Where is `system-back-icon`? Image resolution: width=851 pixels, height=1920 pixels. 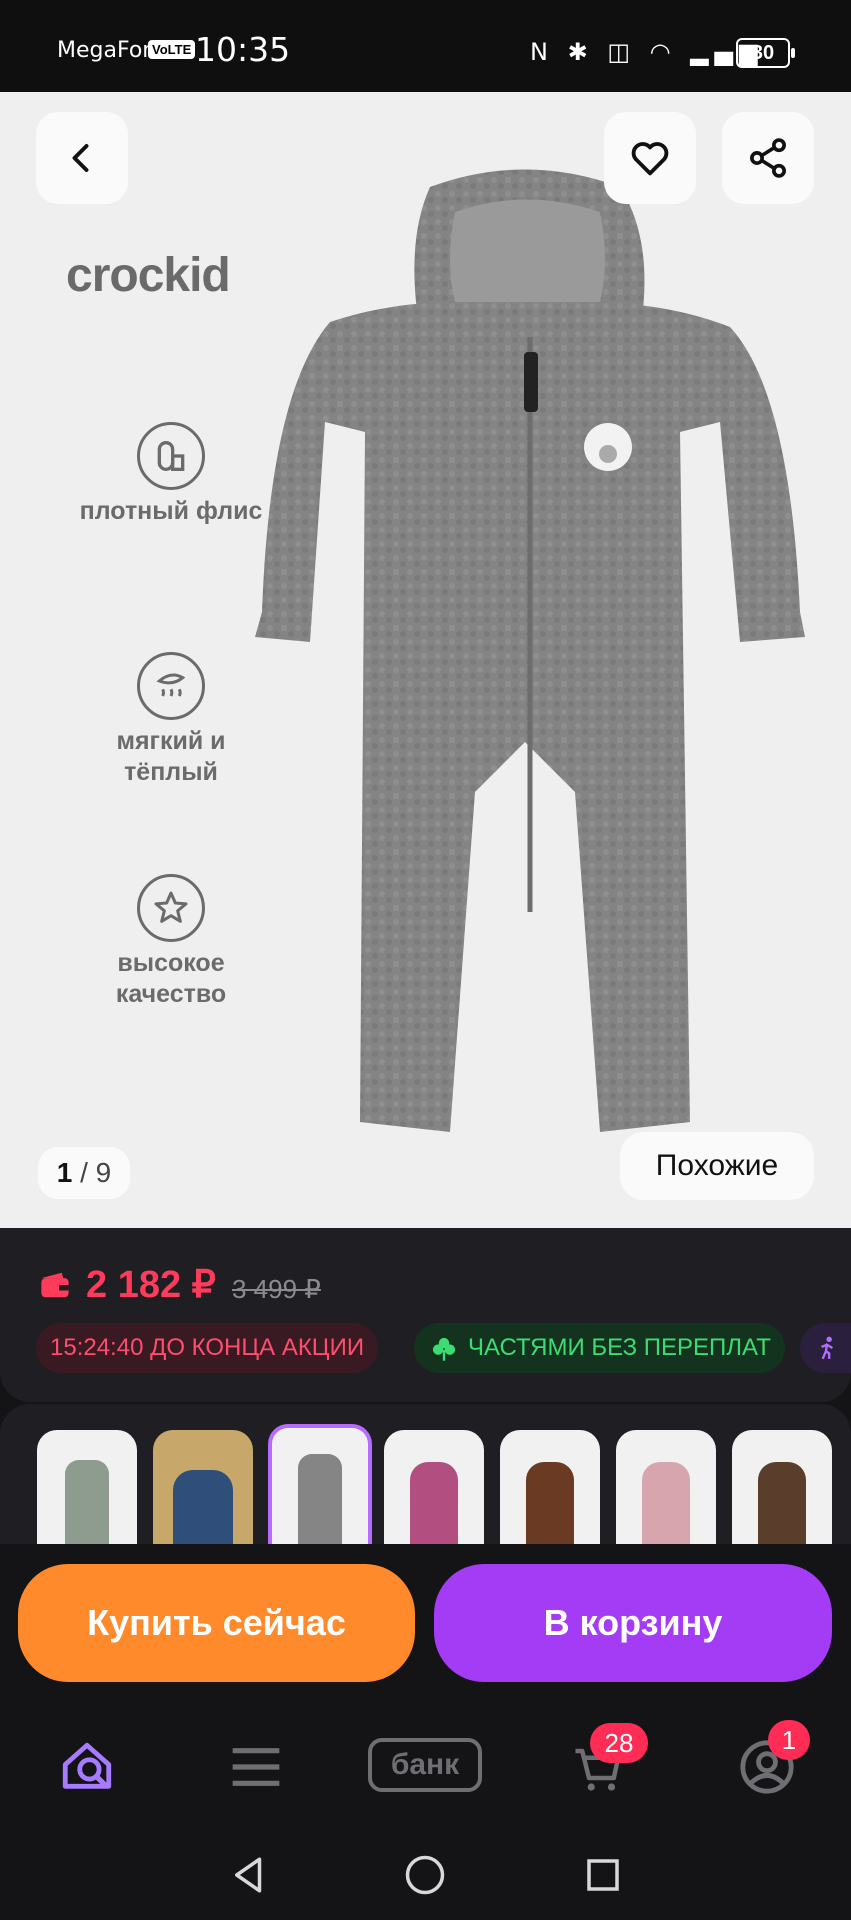 system-back-icon is located at coordinates (249, 1875).